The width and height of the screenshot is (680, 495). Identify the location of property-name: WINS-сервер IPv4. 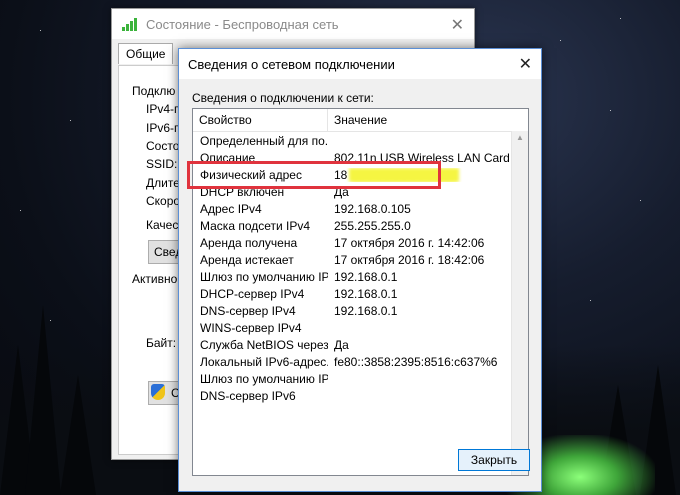
(251, 327).